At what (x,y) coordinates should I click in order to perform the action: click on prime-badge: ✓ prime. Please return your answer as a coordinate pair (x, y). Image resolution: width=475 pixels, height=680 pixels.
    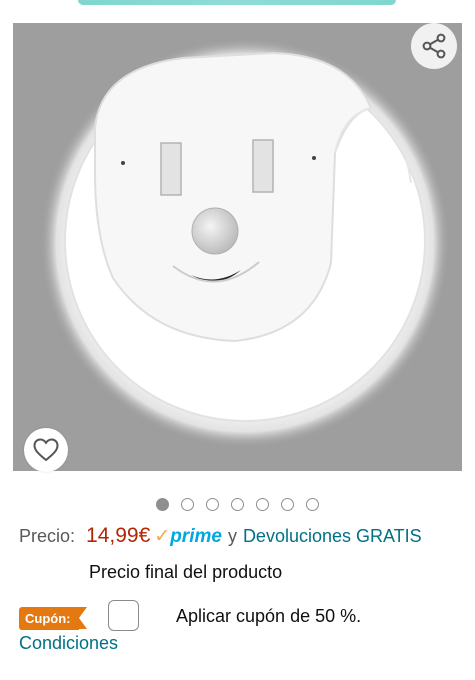
    Looking at the image, I should click on (188, 536).